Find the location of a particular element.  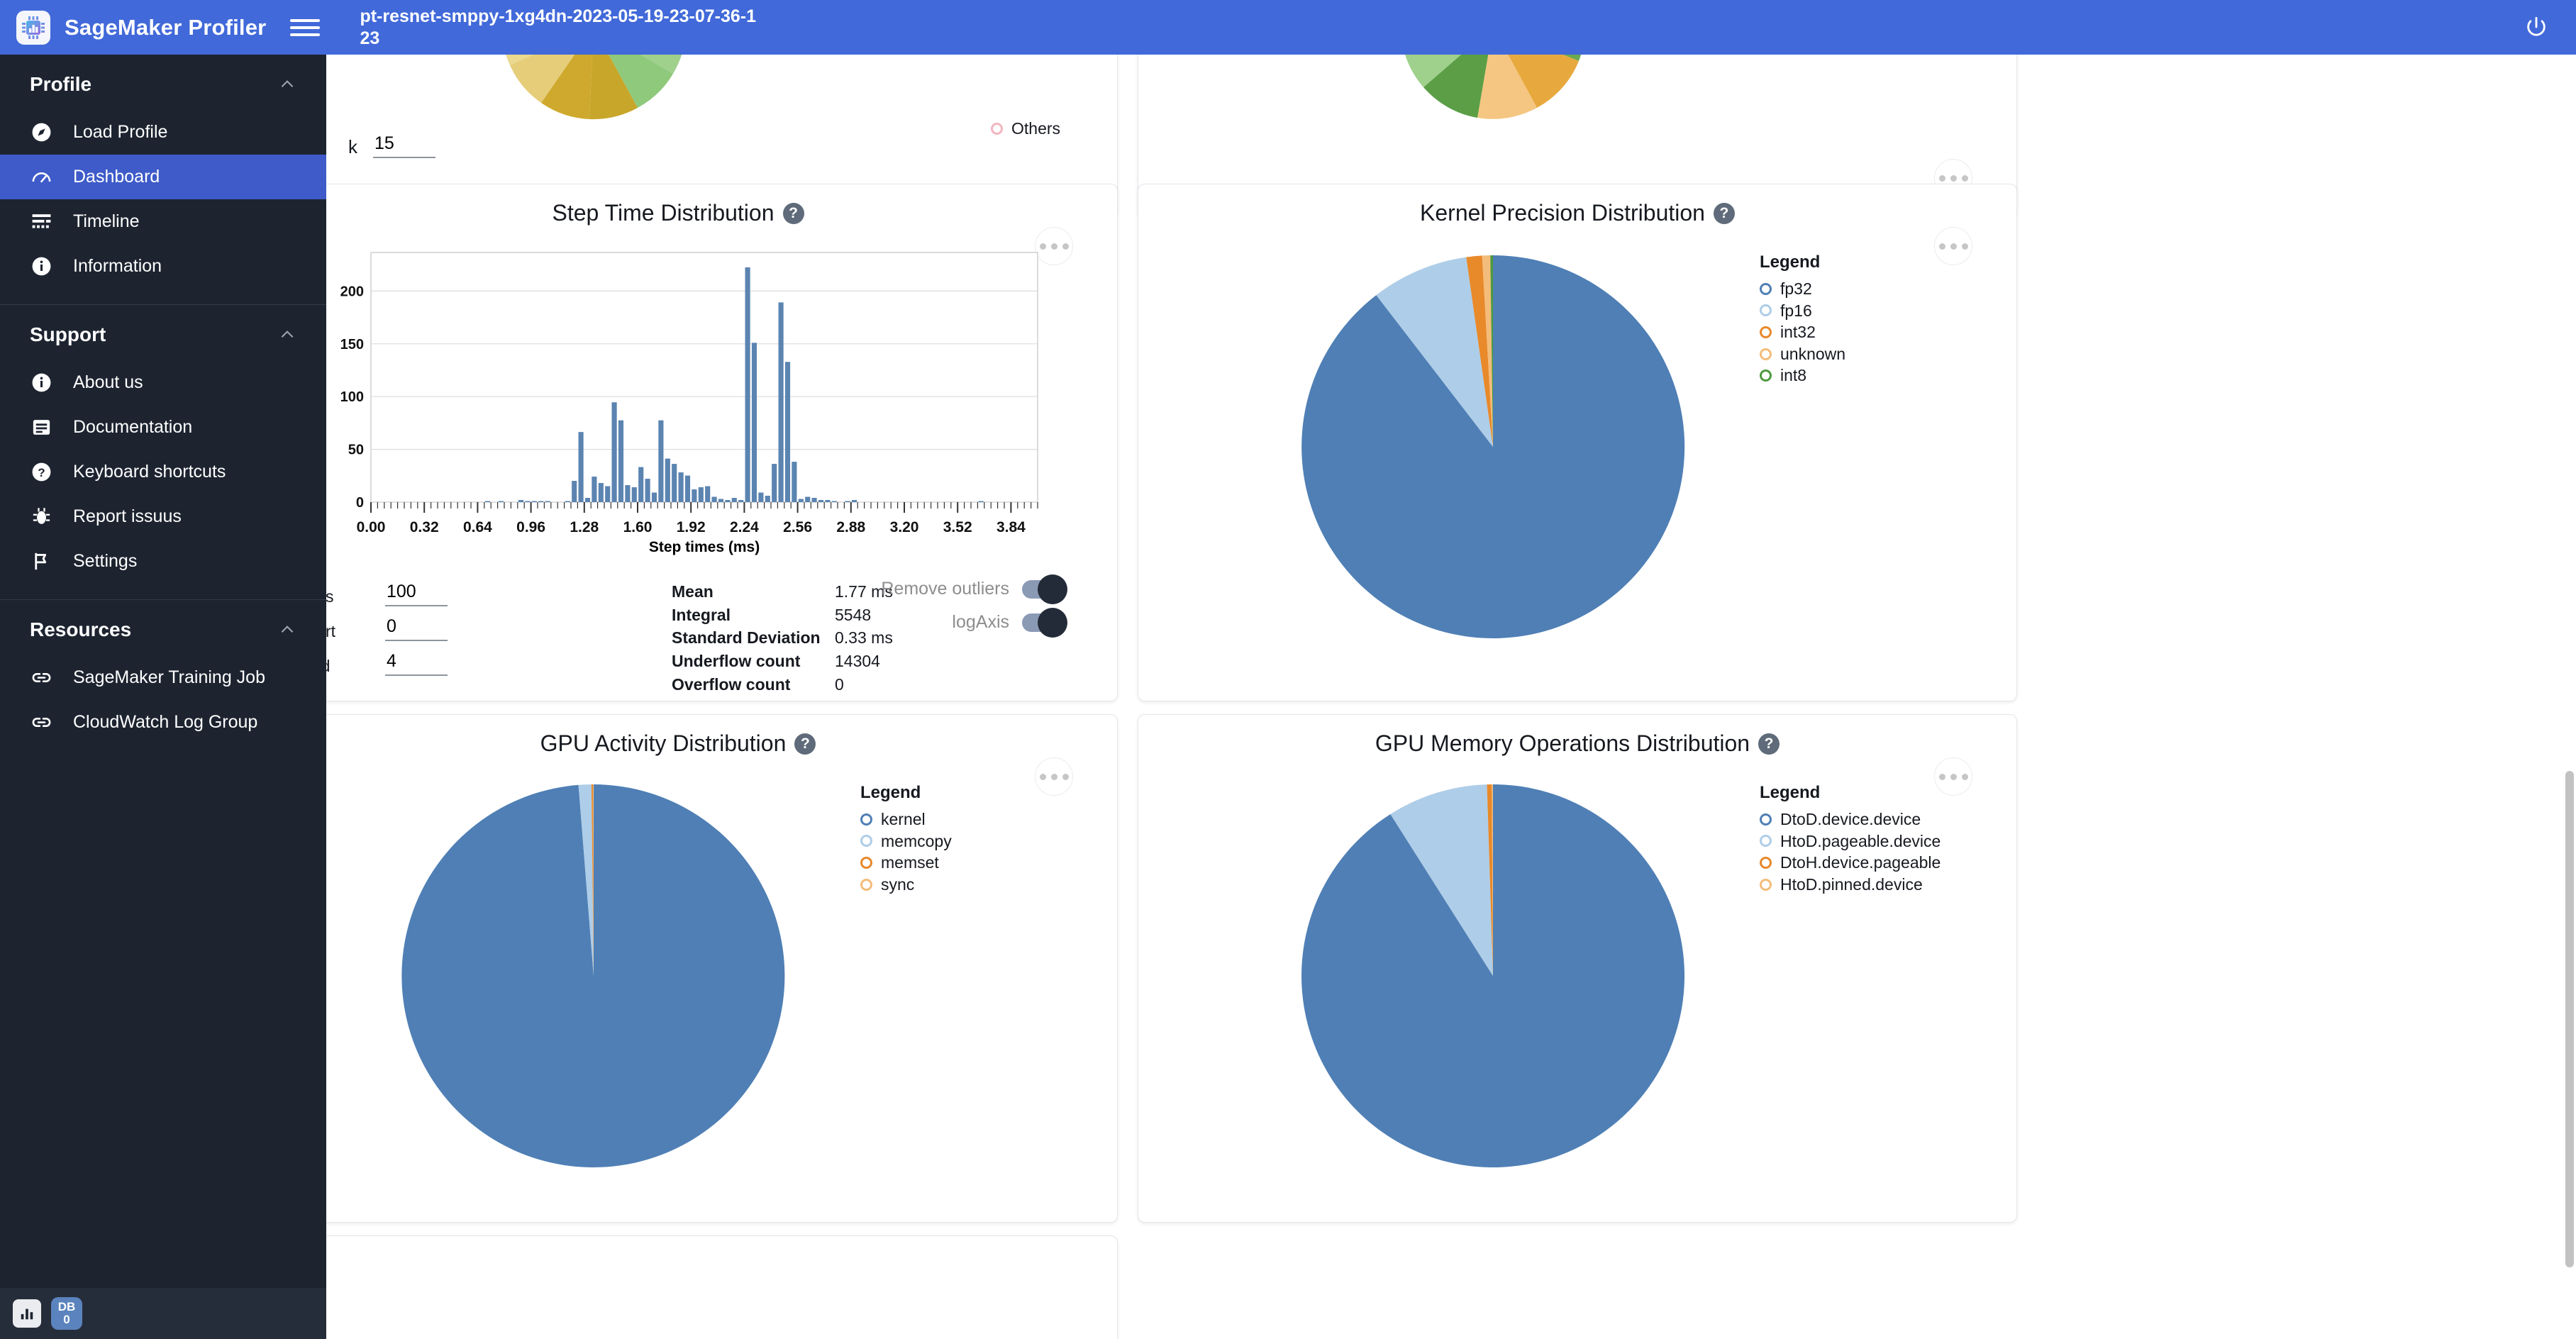

stat-key: Mean is located at coordinates (693, 591).